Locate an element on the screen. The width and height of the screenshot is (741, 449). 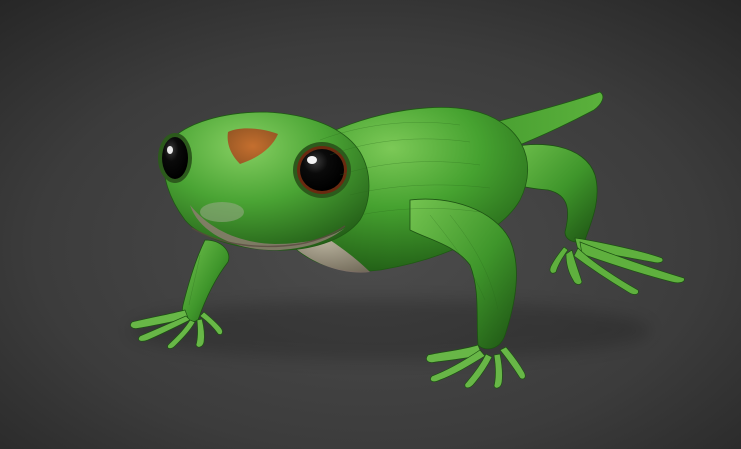
gecko-left-eye is located at coordinates (175, 158).